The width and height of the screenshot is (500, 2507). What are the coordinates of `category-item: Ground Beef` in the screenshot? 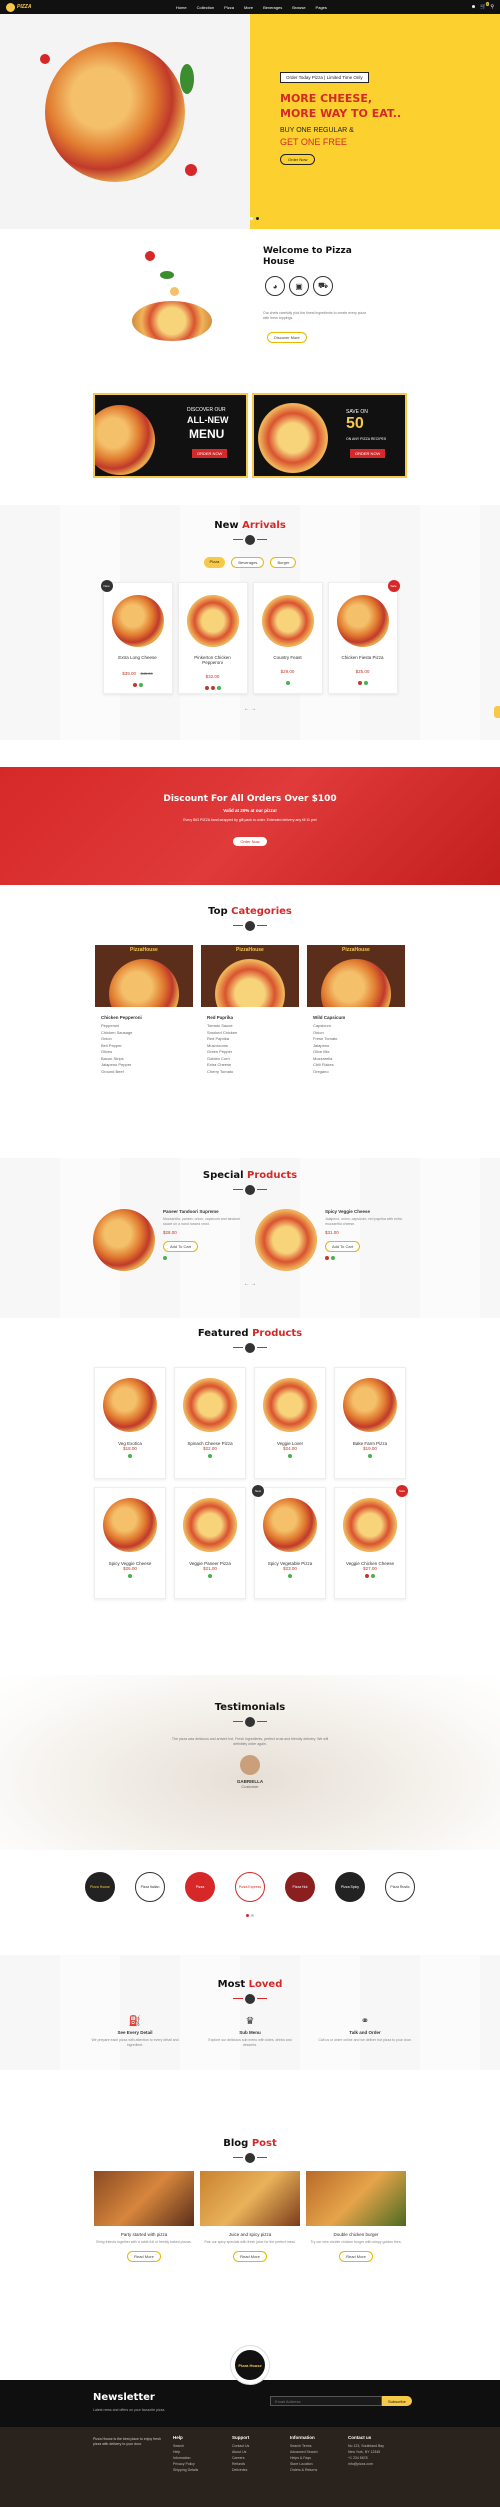 It's located at (147, 1072).